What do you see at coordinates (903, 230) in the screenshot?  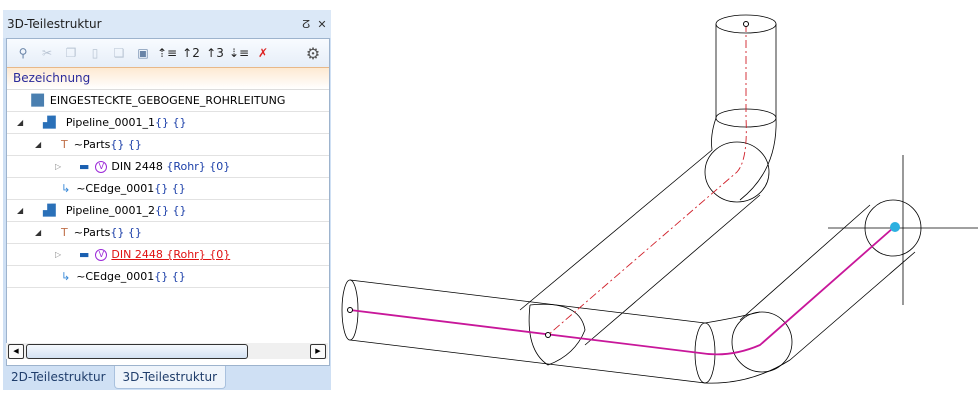 I see `crosshair-cursor` at bounding box center [903, 230].